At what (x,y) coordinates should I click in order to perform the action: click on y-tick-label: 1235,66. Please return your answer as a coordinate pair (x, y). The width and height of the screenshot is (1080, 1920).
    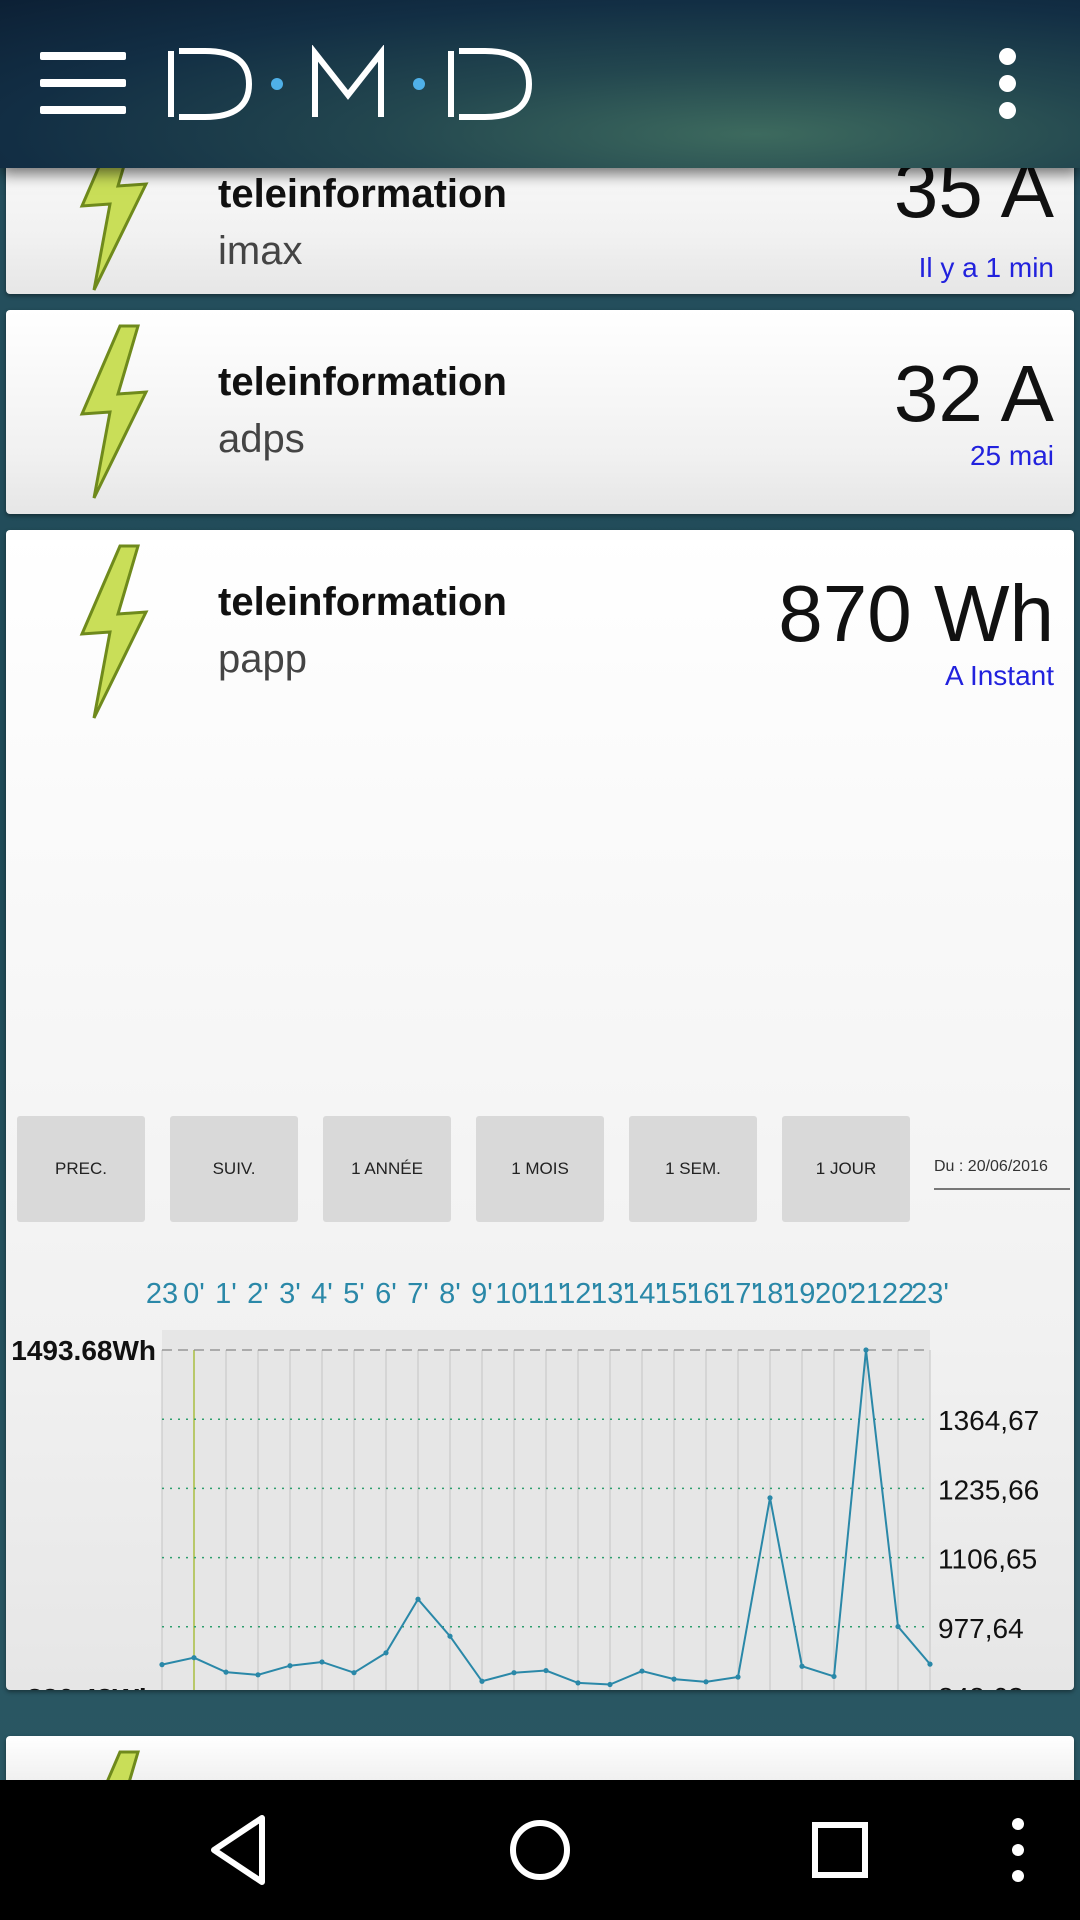
    Looking at the image, I should click on (988, 1489).